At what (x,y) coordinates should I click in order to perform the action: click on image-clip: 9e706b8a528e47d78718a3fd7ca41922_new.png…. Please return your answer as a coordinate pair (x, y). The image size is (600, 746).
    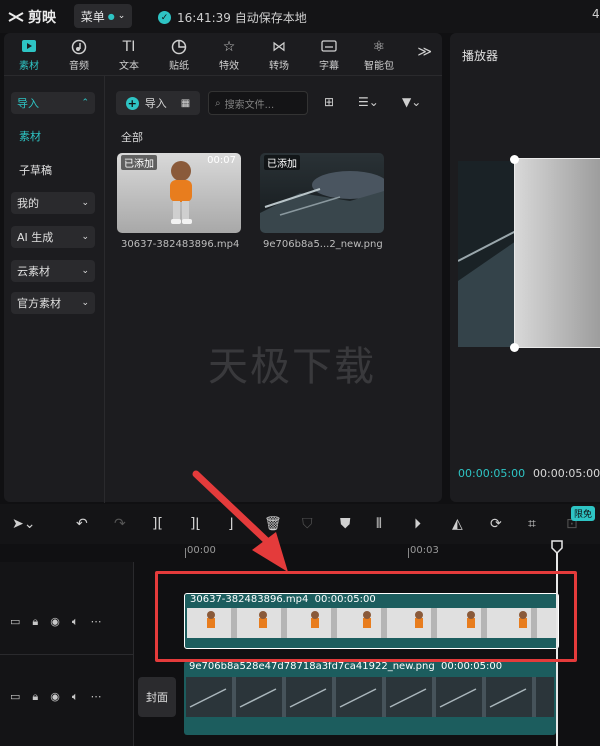
    Looking at the image, I should click on (370, 698).